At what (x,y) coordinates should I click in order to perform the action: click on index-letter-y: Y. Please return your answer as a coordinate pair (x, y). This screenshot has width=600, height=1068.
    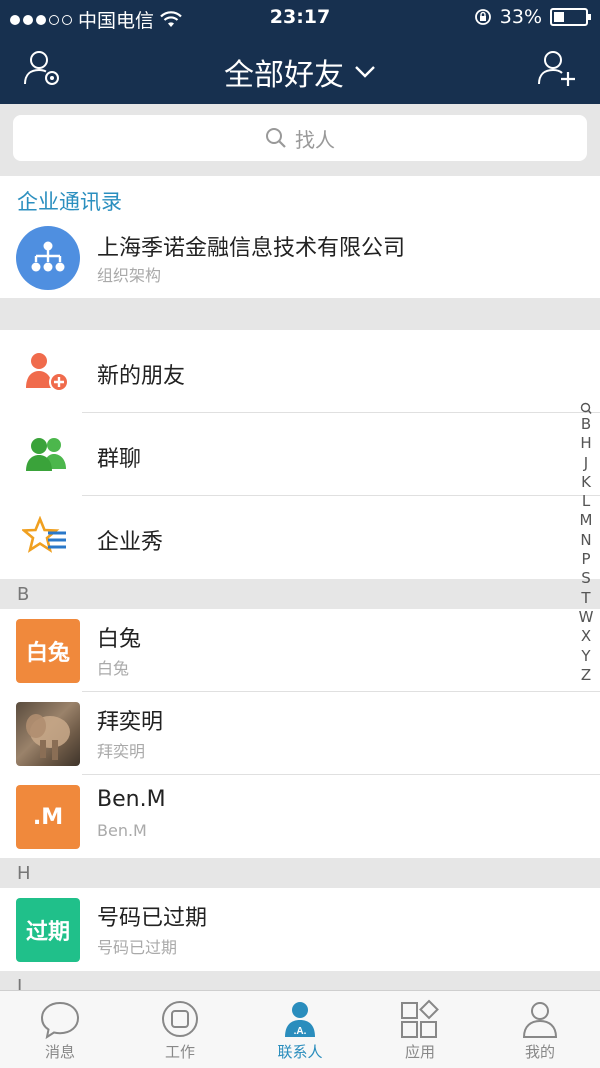
    Looking at the image, I should click on (585, 656).